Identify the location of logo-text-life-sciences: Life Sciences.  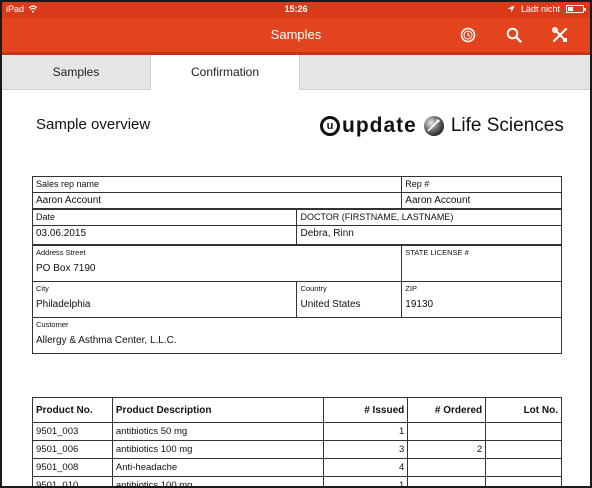
(507, 125).